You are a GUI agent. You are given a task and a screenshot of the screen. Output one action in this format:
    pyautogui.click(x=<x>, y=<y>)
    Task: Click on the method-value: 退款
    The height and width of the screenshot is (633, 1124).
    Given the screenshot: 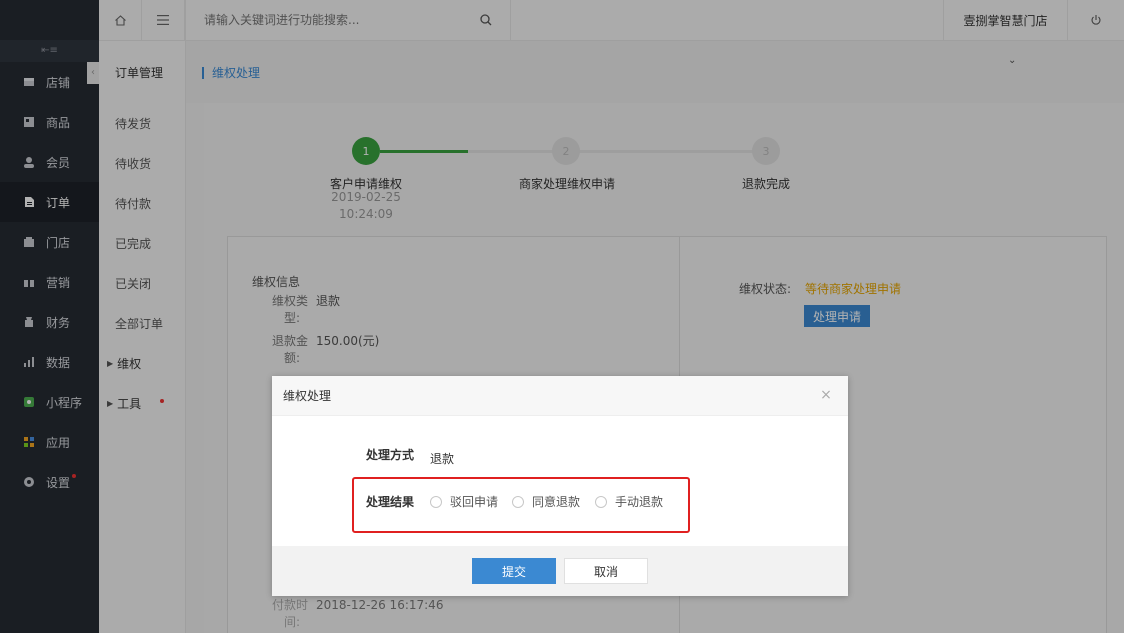 What is the action you would take?
    pyautogui.click(x=442, y=459)
    